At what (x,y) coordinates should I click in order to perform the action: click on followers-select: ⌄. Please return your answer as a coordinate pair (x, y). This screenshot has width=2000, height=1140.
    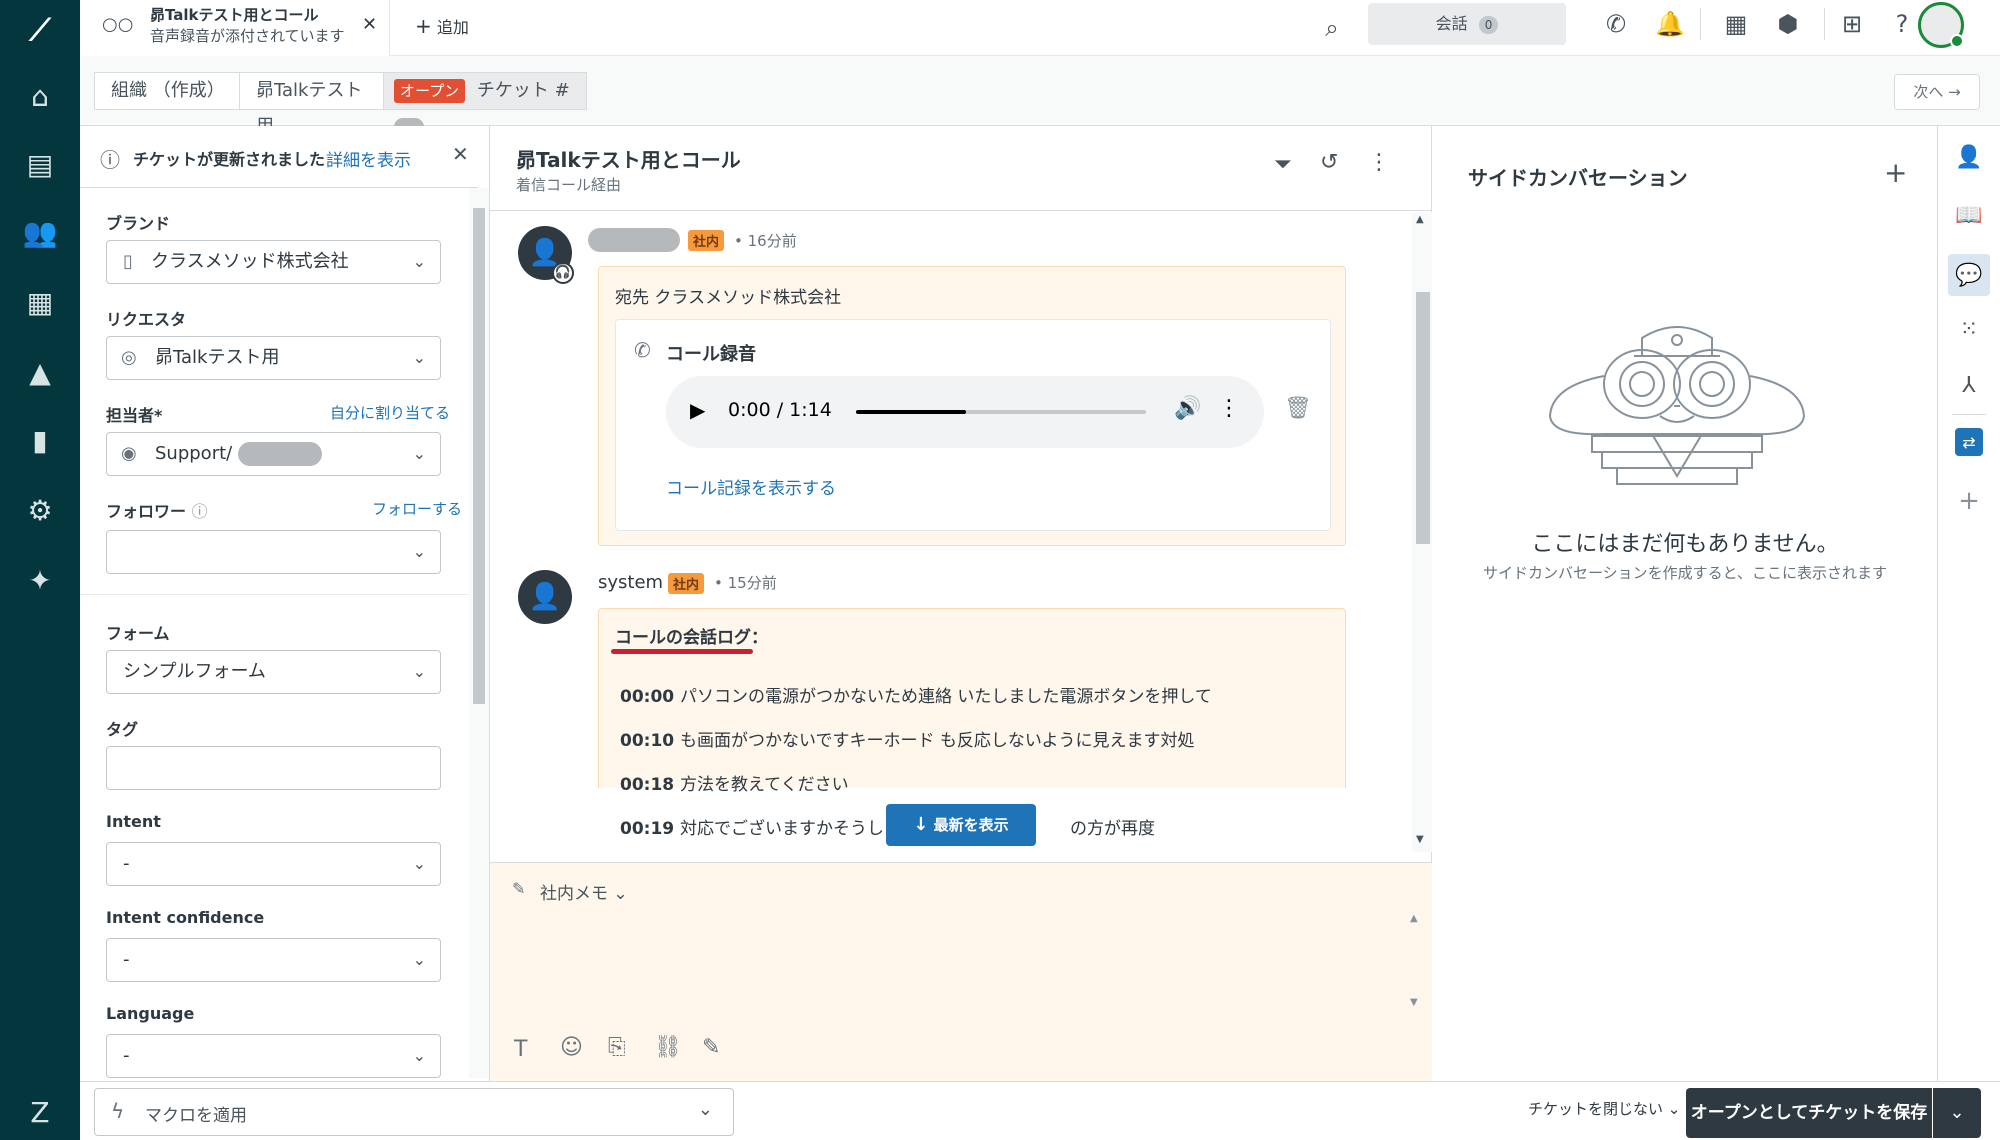
    Looking at the image, I should click on (273, 552).